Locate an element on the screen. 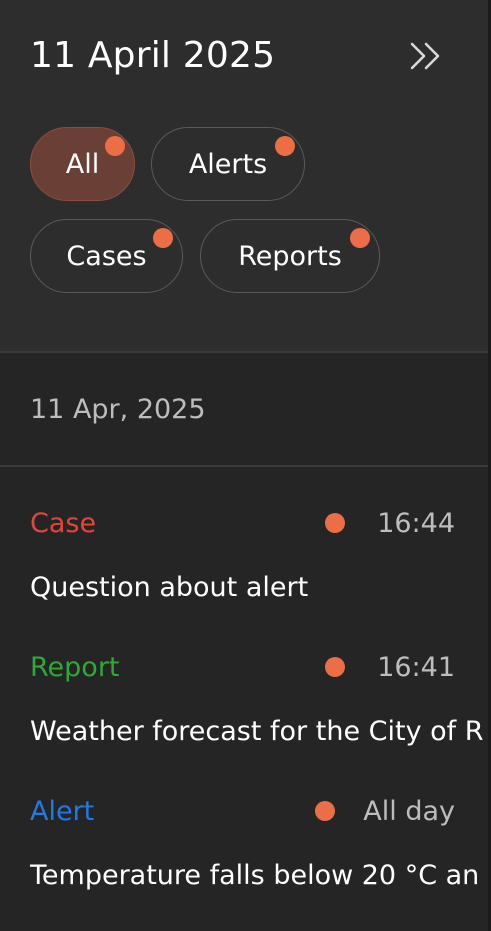 This screenshot has width=491, height=931. item-description: Weather forecast for the City of R is located at coordinates (257, 731).